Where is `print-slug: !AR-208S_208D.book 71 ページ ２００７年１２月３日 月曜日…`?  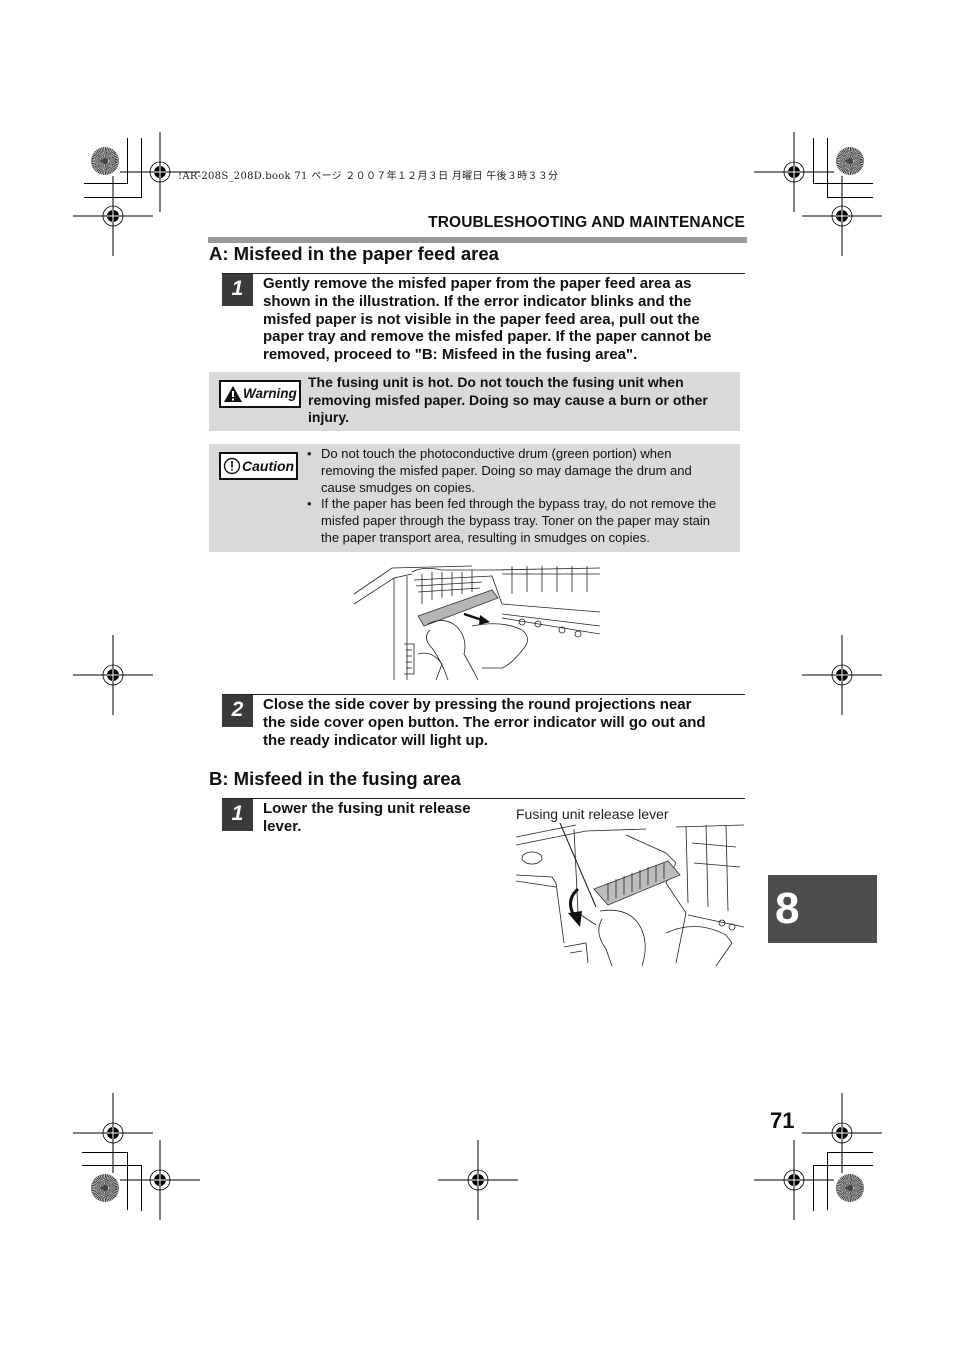 print-slug: !AR-208S_208D.book 71 ページ ２００７年１２月３日 月曜日… is located at coordinates (368, 176).